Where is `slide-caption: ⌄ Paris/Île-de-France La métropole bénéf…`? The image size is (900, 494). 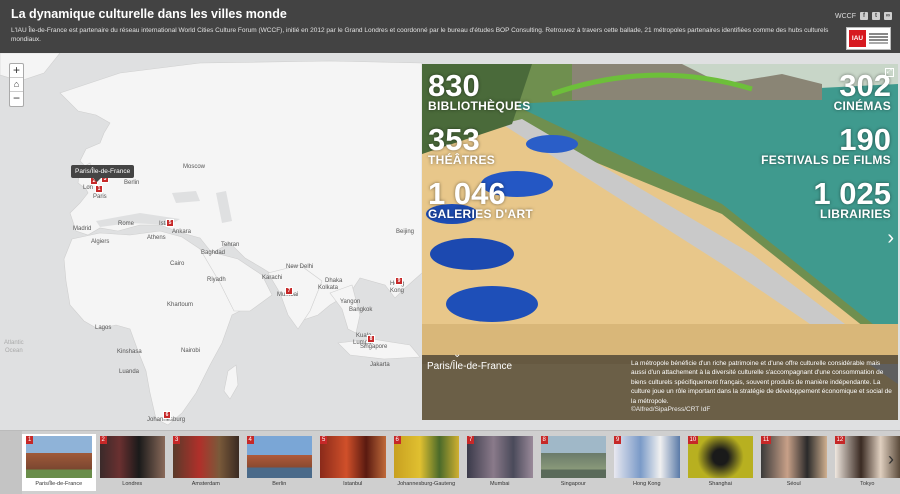 slide-caption: ⌄ Paris/Île-de-France La métropole bénéf… is located at coordinates (660, 384).